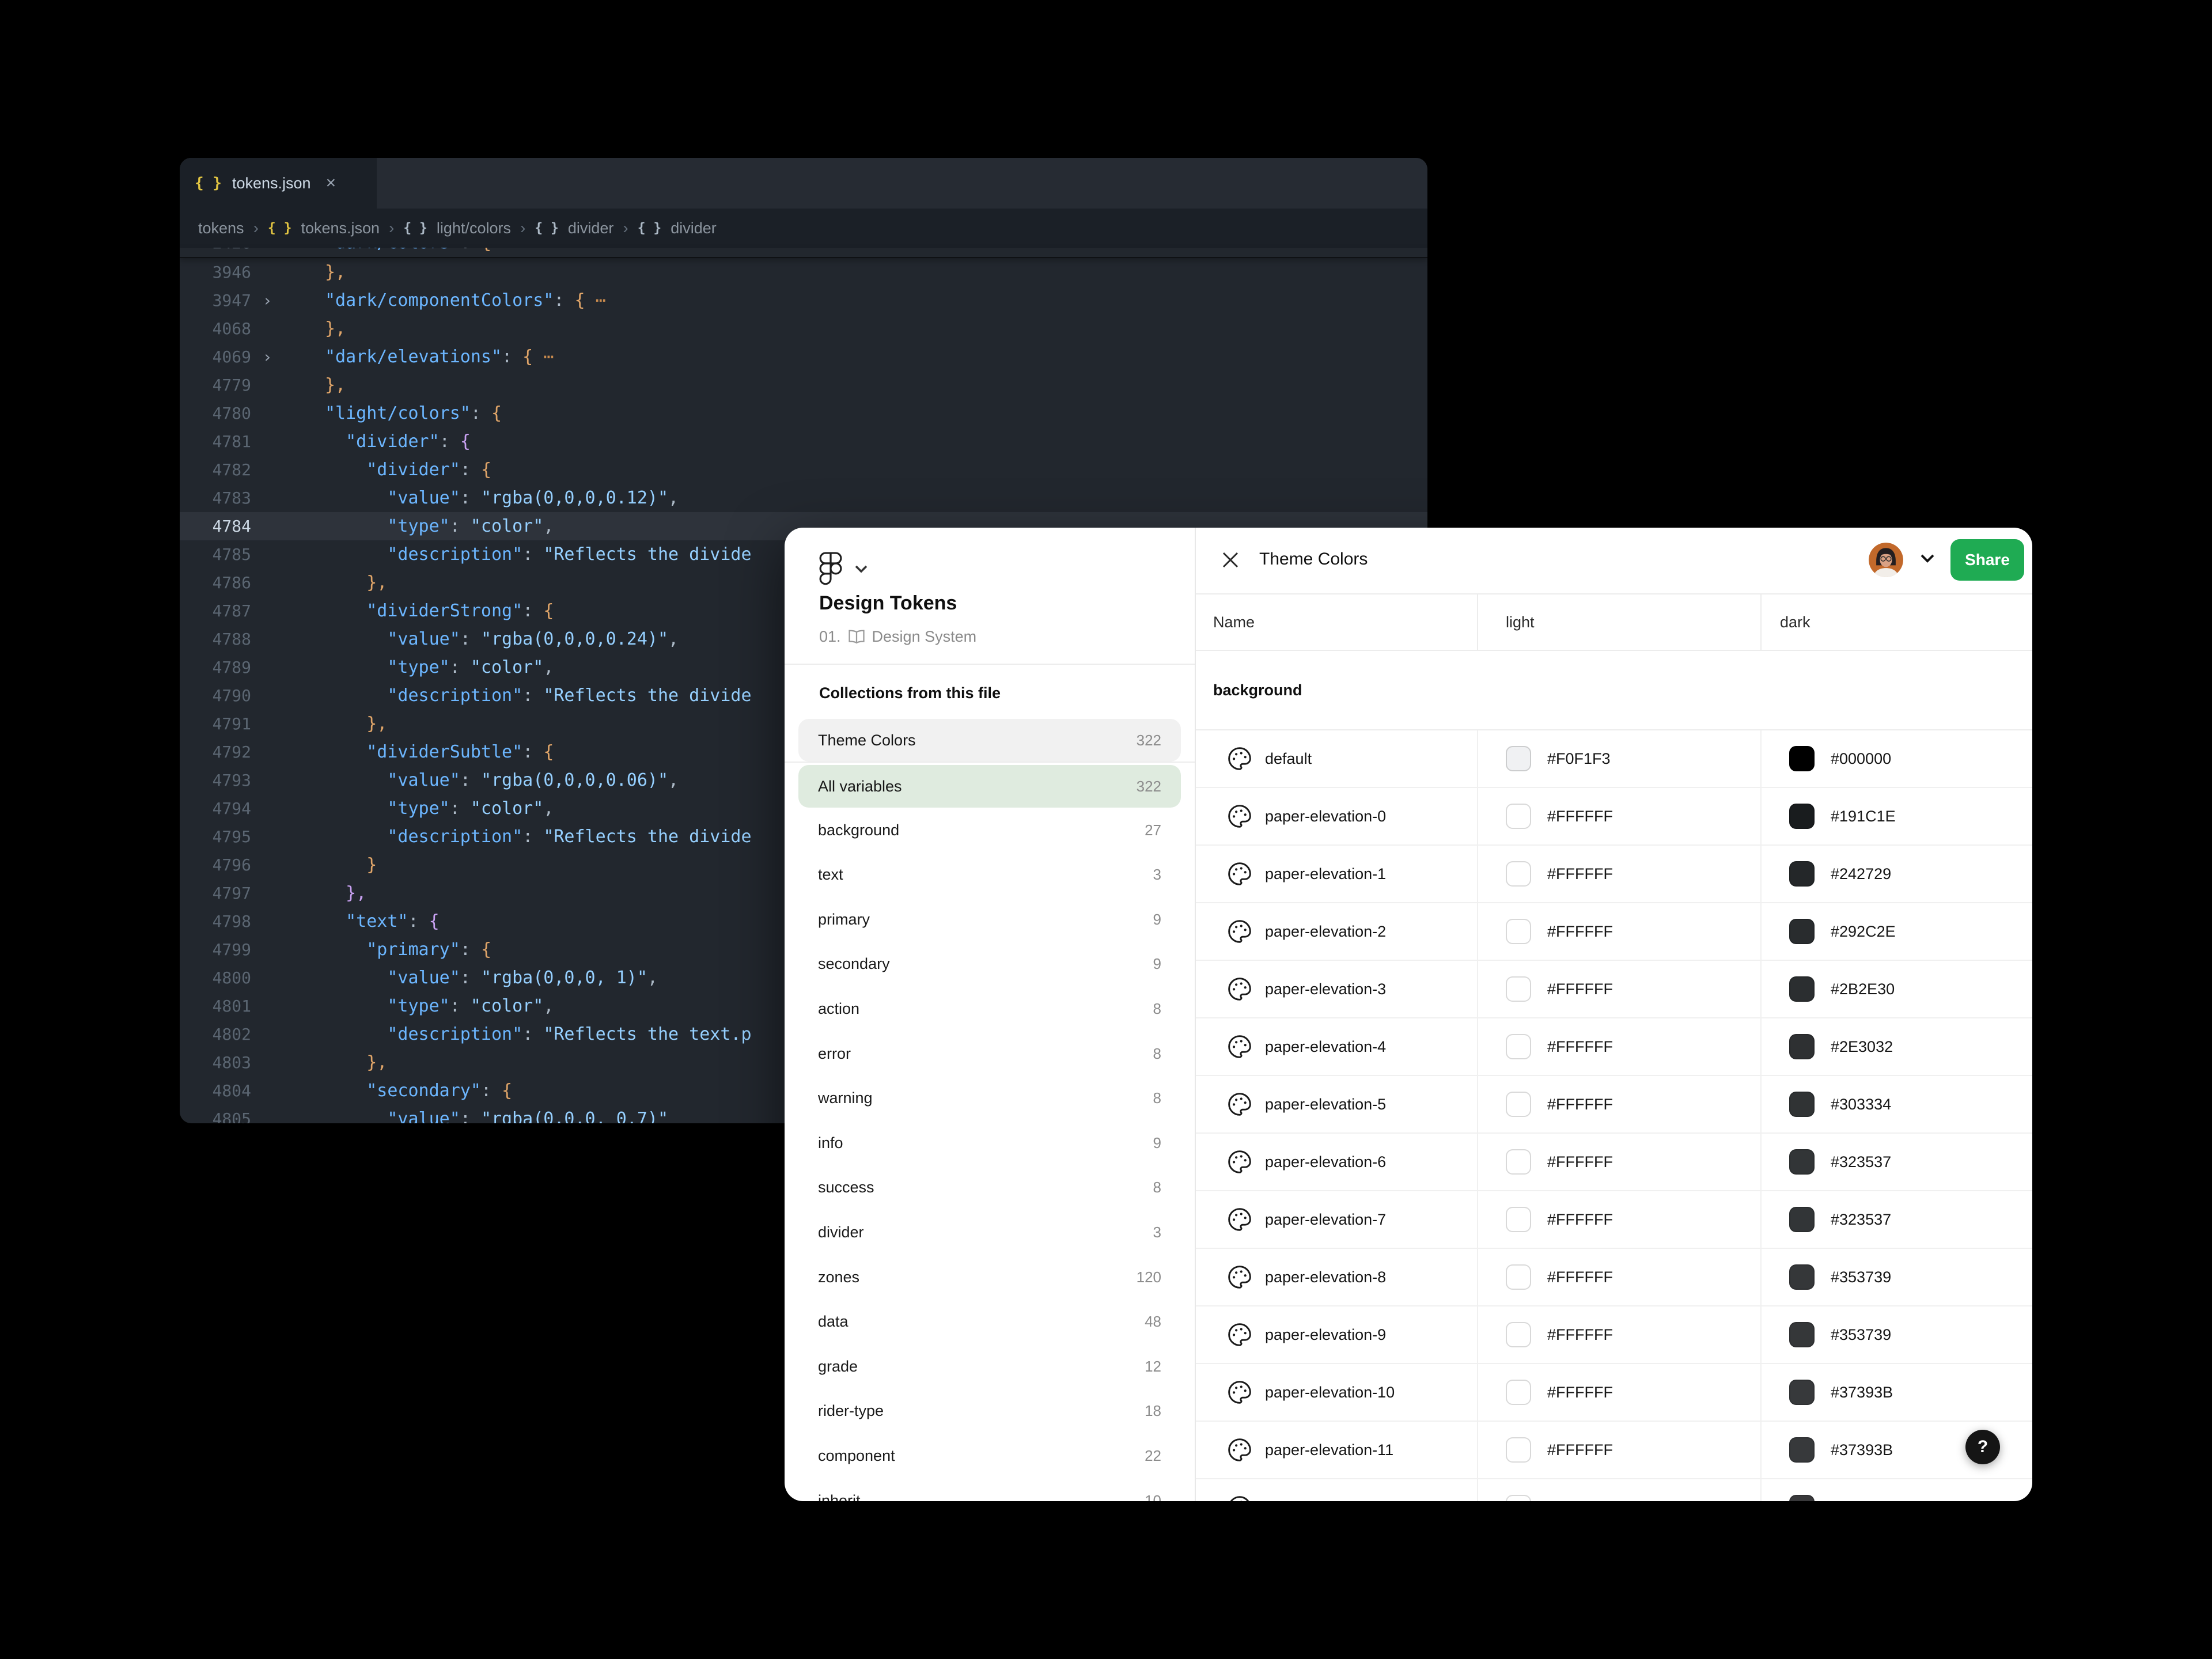 The height and width of the screenshot is (1659, 2212). What do you see at coordinates (803, 329) in the screenshot?
I see `code-line: 4068},` at bounding box center [803, 329].